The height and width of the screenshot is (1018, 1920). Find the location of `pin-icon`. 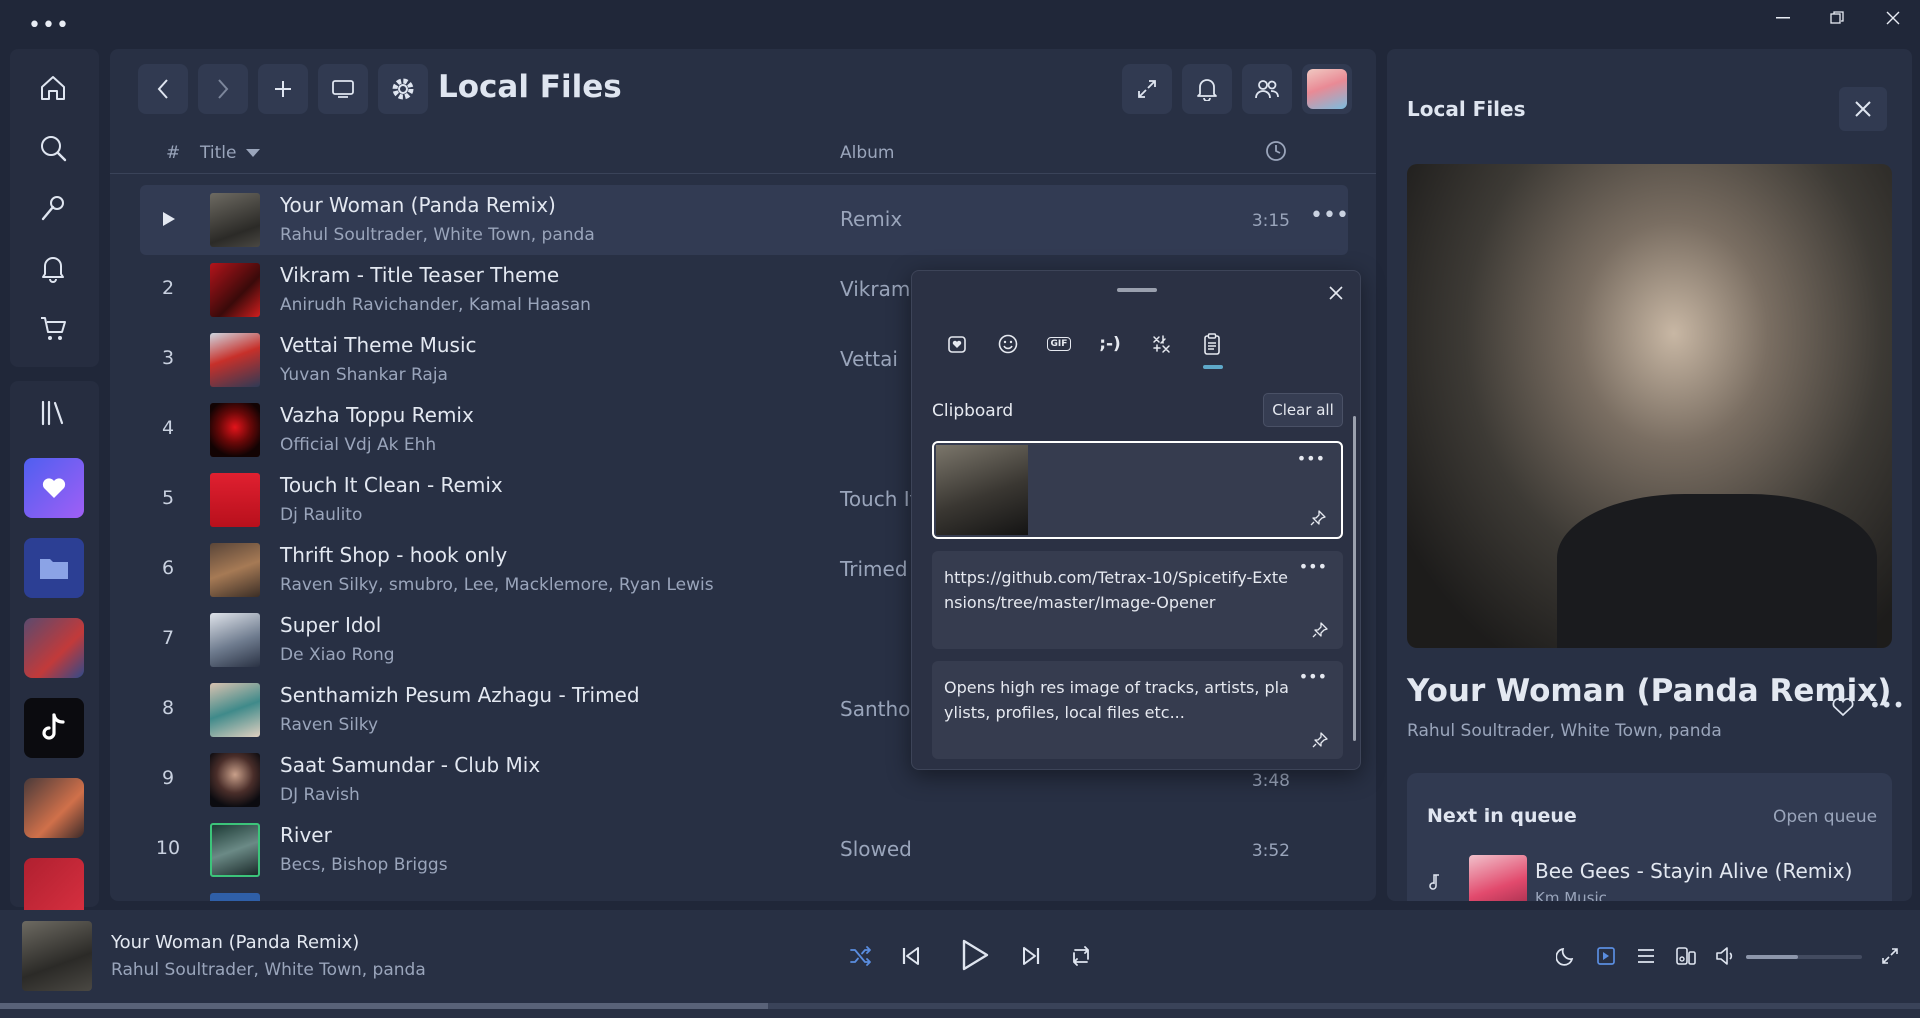

pin-icon is located at coordinates (1320, 630).